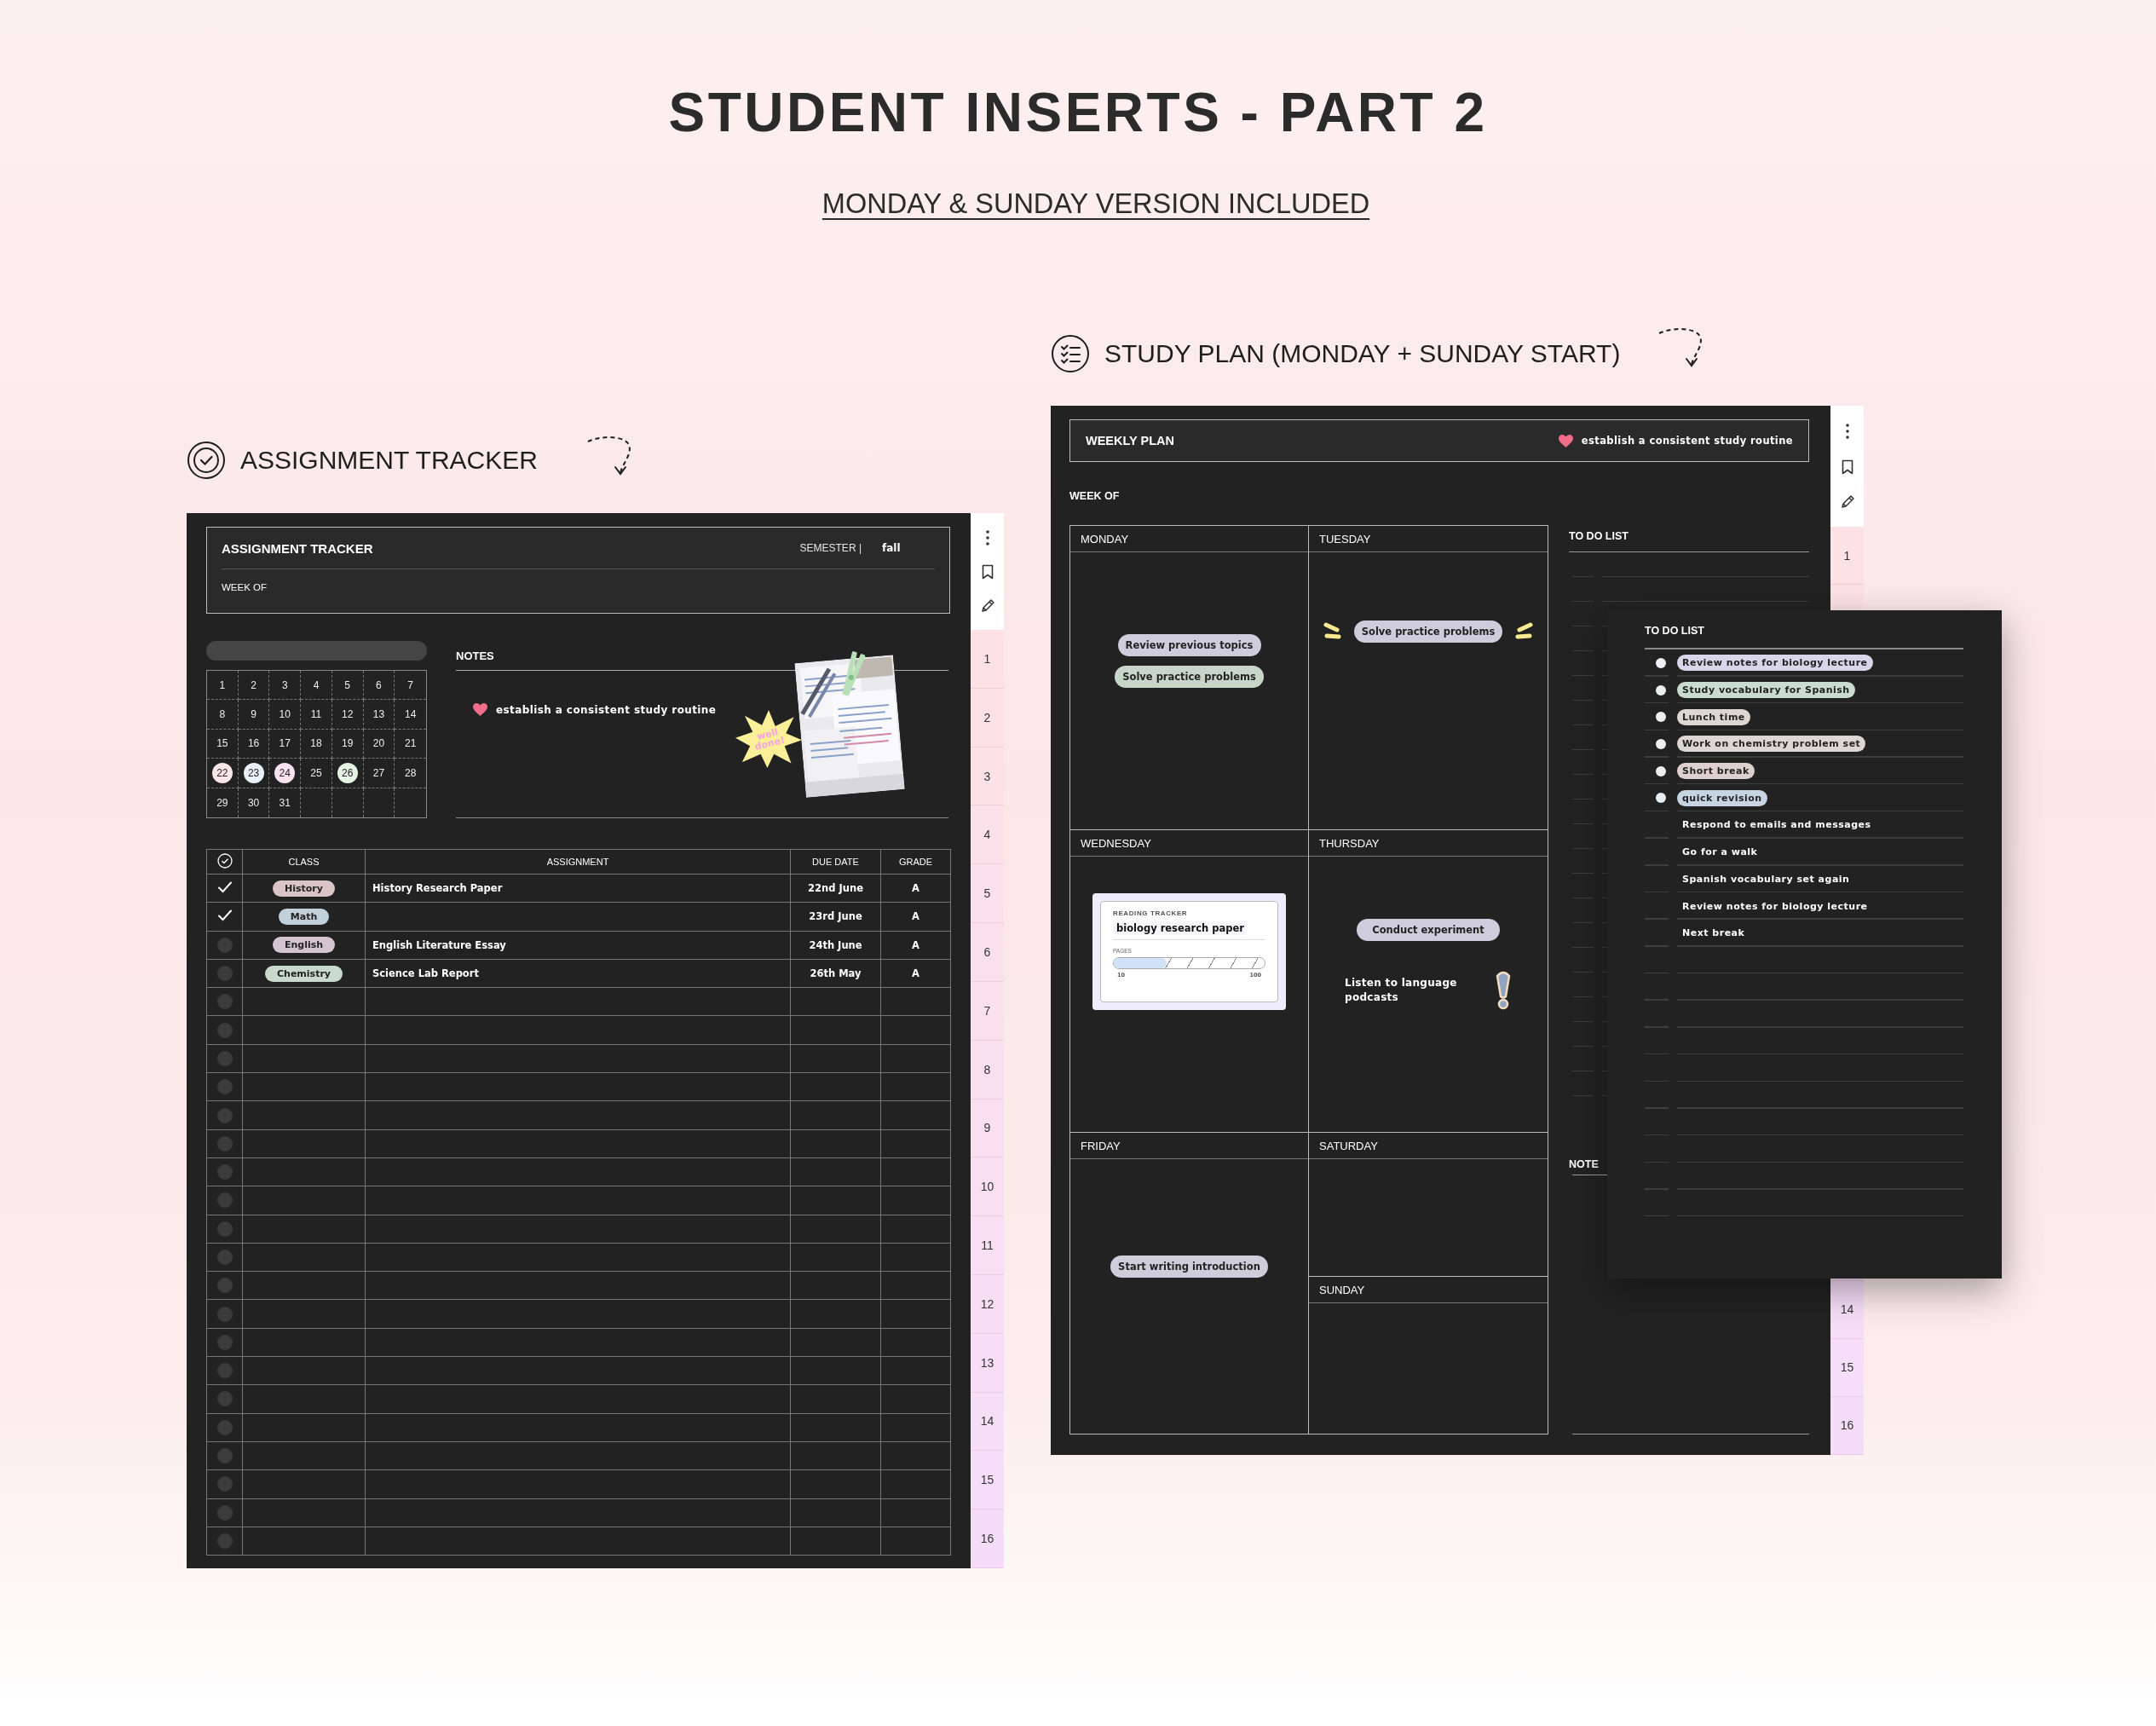  Describe the element at coordinates (1766, 690) in the screenshot. I see `todo-chip: Study vocabulary for Spanish` at that location.